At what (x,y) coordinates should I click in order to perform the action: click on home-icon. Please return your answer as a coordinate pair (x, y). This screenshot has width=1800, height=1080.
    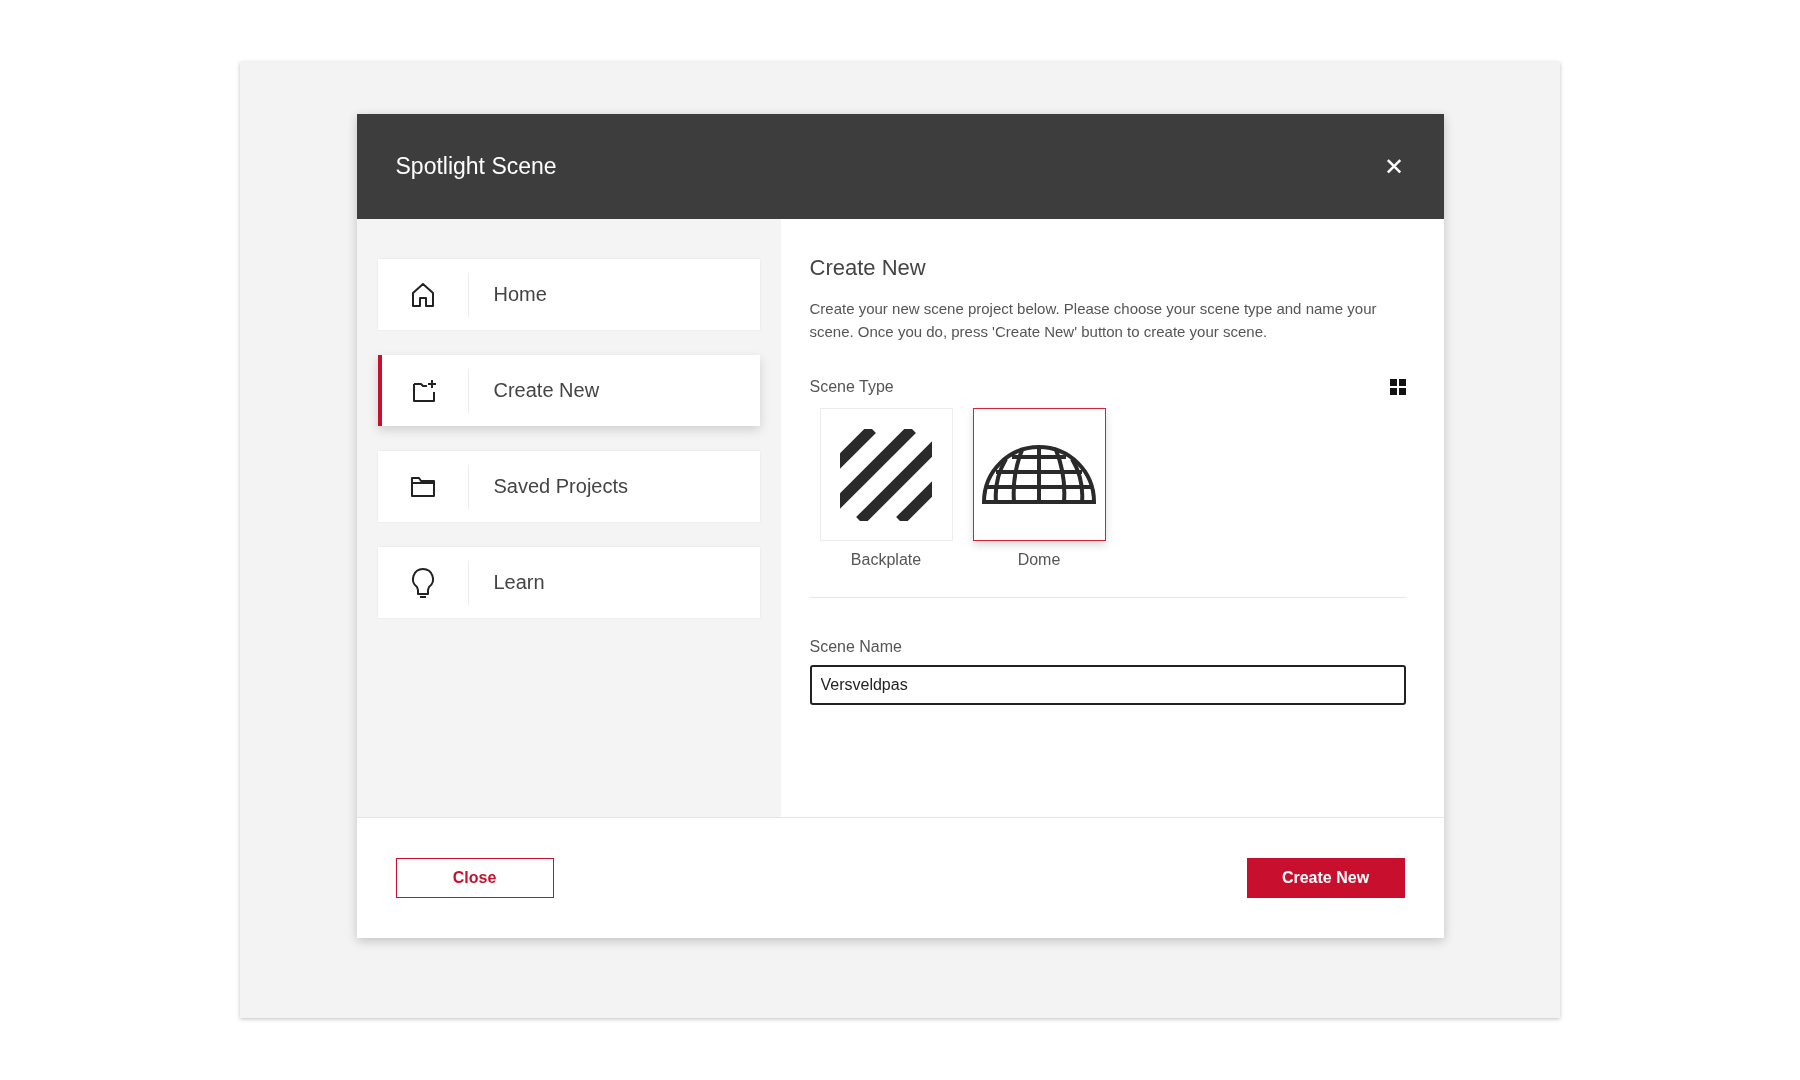
    Looking at the image, I should click on (422, 294).